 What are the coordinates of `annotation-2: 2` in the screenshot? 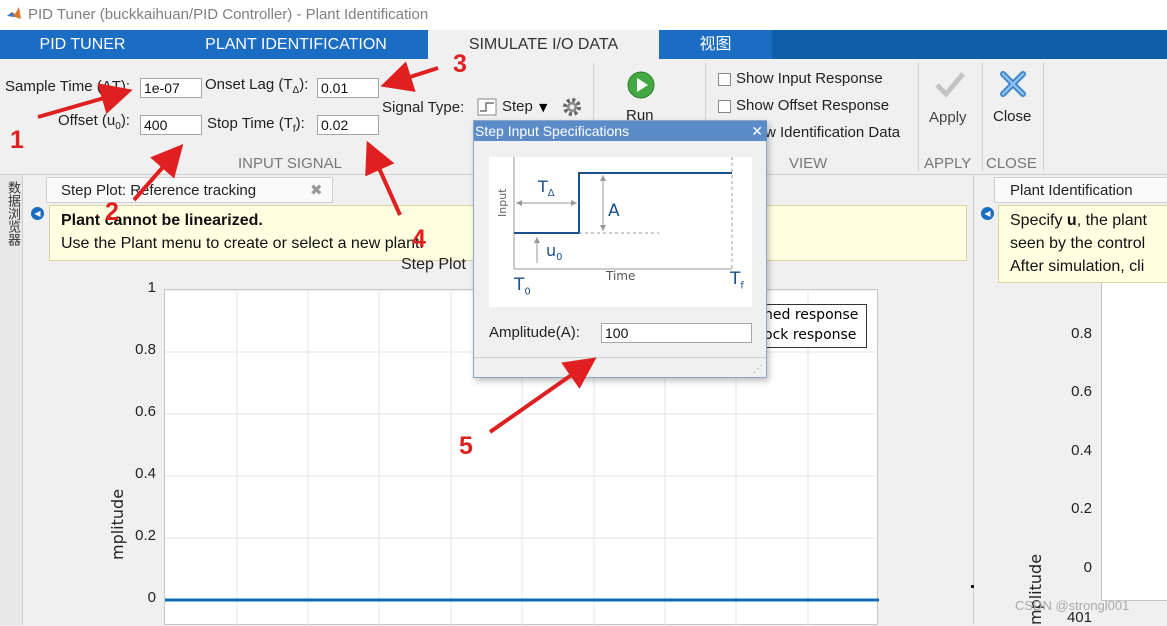 It's located at (112, 212).